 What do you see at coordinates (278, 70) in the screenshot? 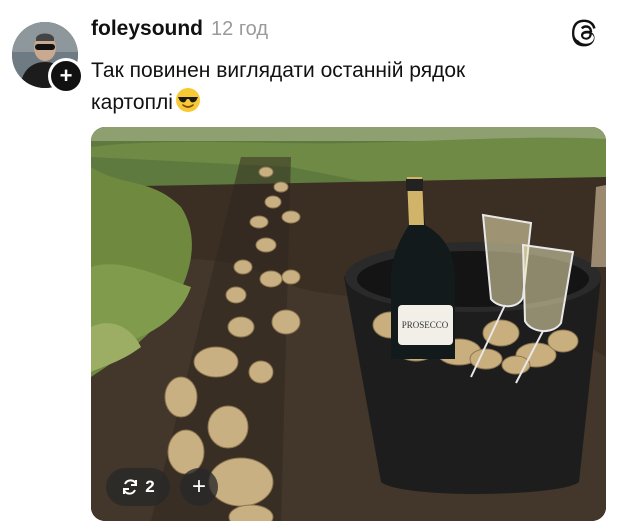
I see `post-text-line-1: Так повинен виглядати останній рядок` at bounding box center [278, 70].